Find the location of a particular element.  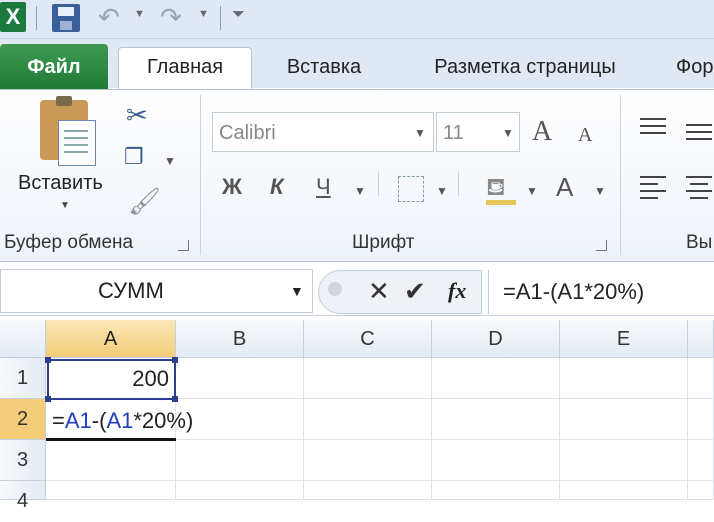

grow-font-icon: A is located at coordinates (542, 132).